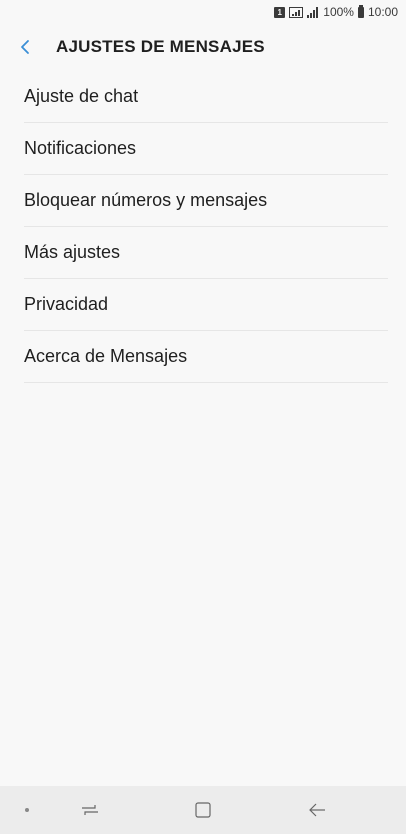  I want to click on back-nav-button, so click(317, 810).